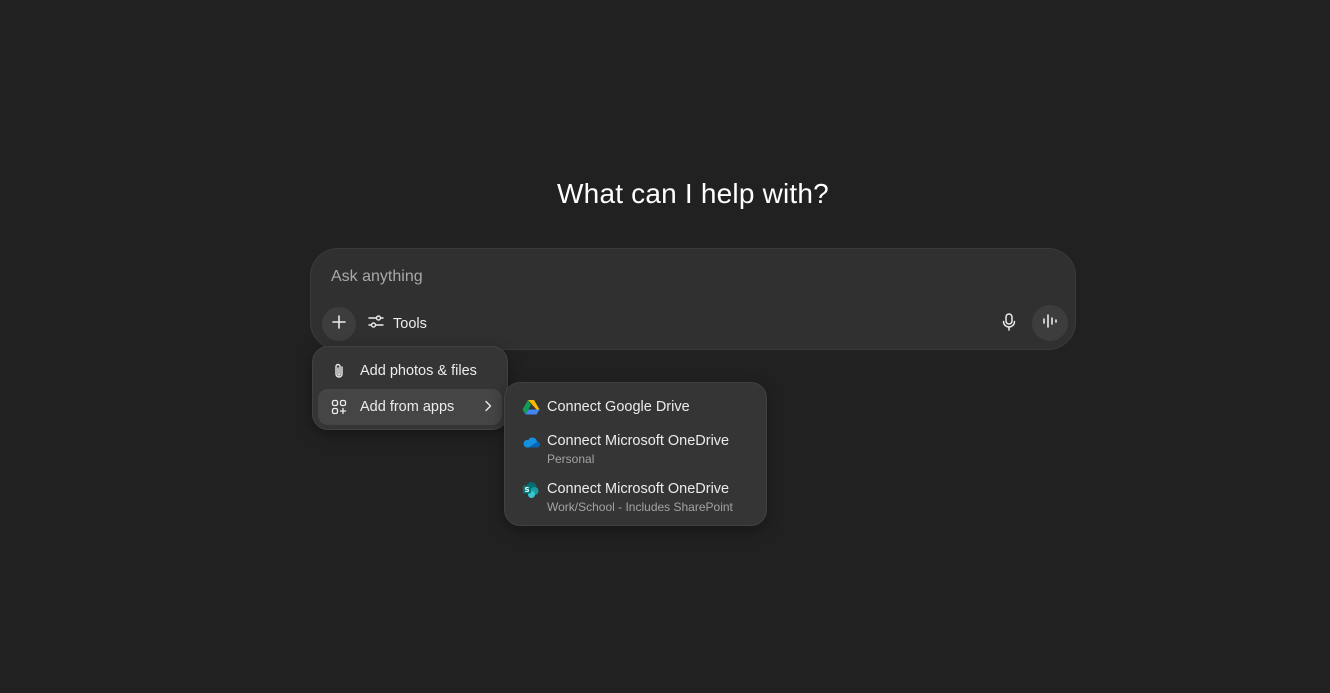 This screenshot has width=1330, height=693. I want to click on plus-icon, so click(339, 324).